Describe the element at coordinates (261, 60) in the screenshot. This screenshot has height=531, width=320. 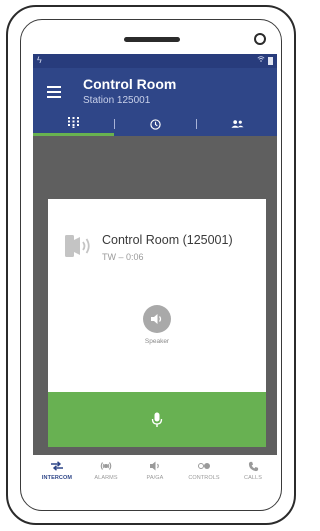
I see `wifi-icon` at that location.